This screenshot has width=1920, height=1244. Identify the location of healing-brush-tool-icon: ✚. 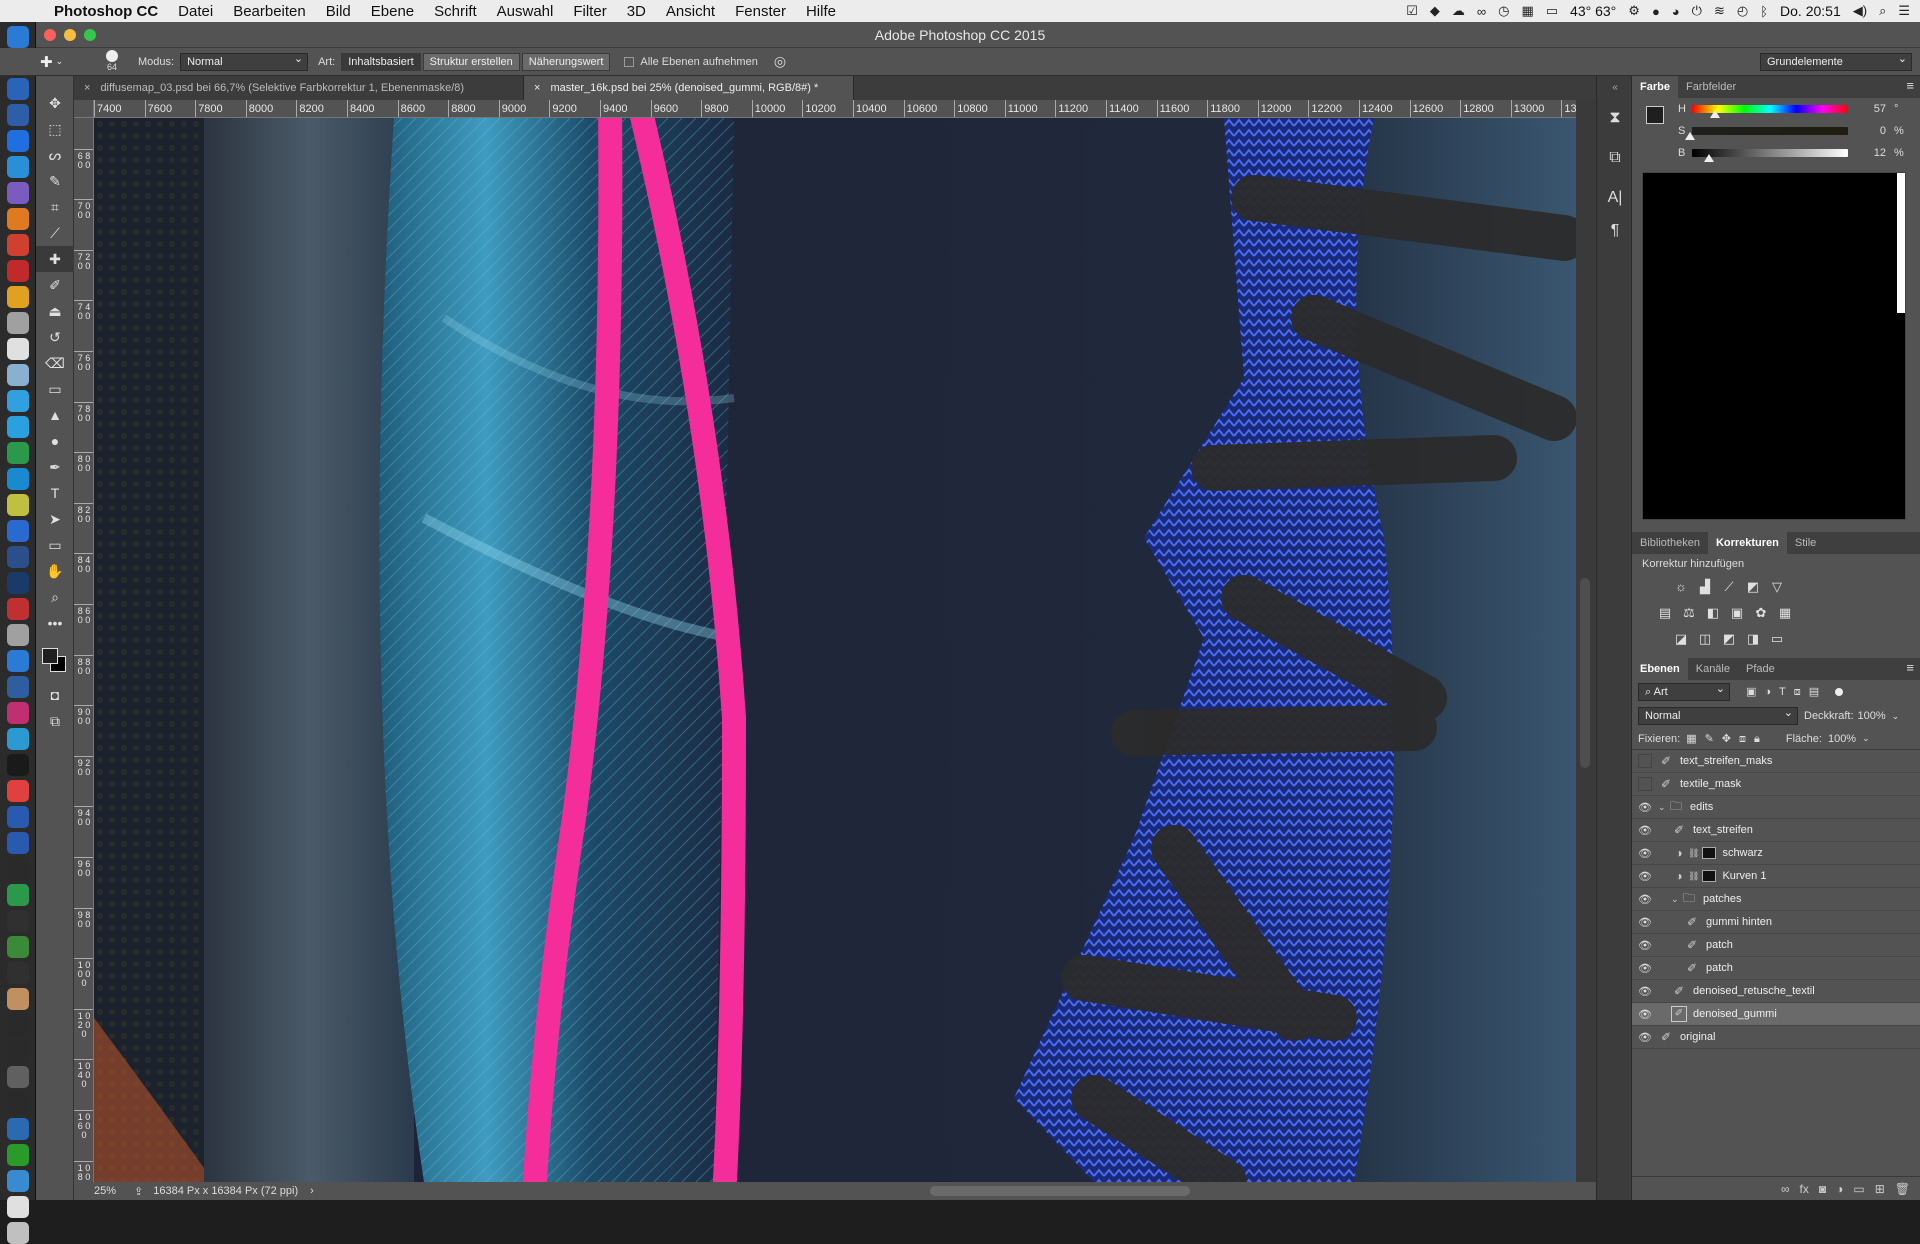
(55, 259).